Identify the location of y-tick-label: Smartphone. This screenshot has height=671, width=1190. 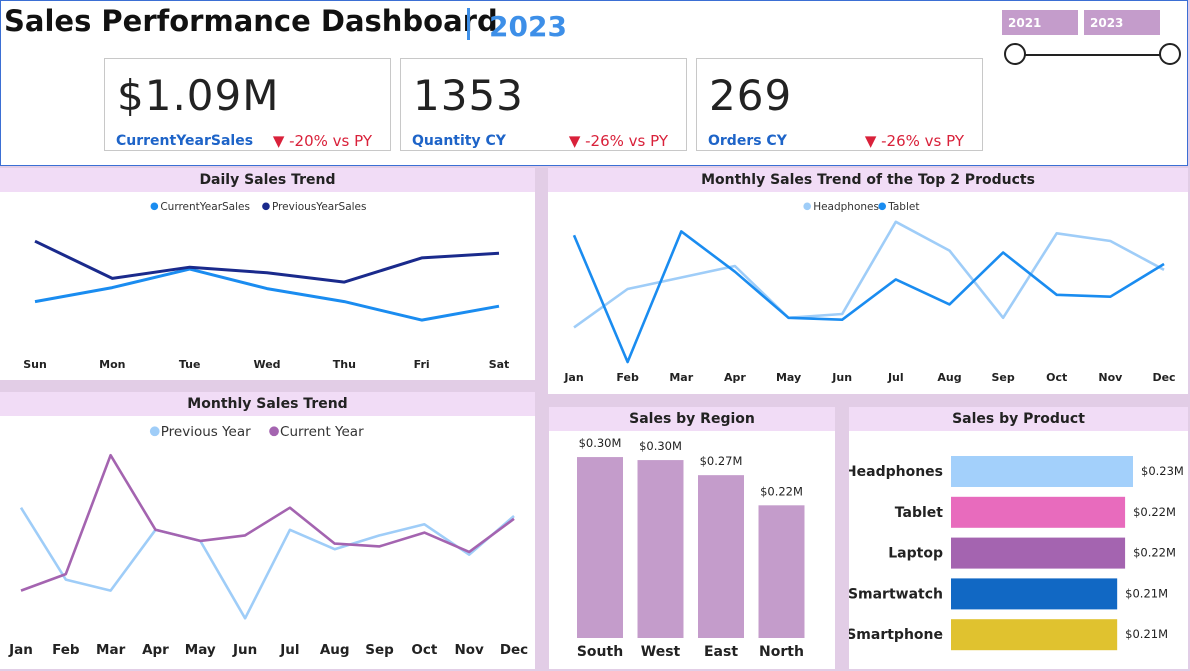
(896, 635).